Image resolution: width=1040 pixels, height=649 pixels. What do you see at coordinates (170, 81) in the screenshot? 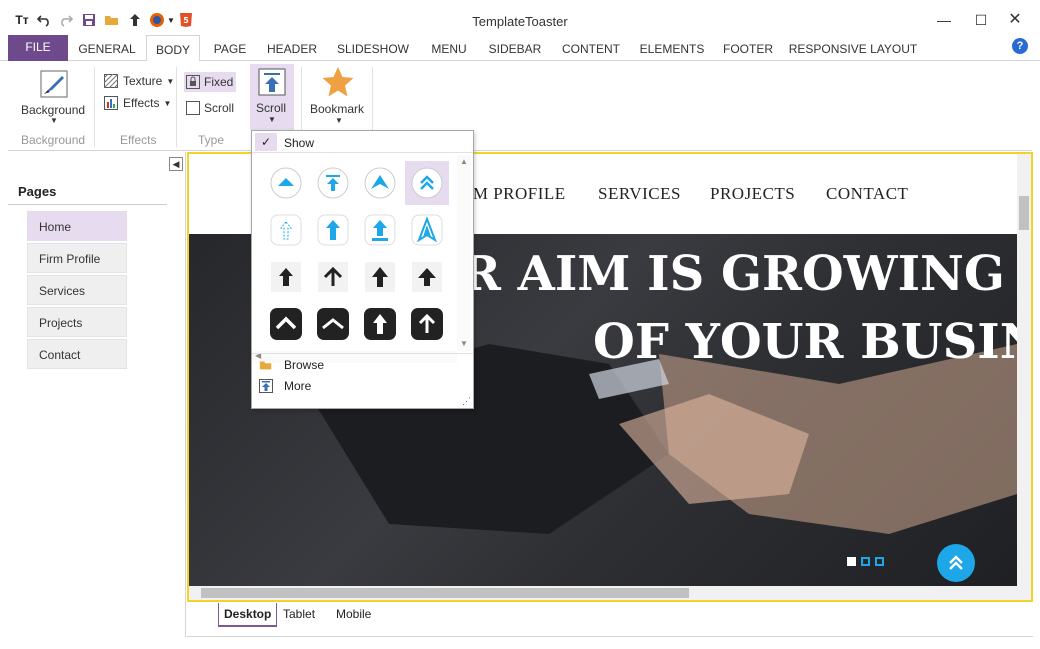
I see `texture-dropdown-icon: ▼` at bounding box center [170, 81].